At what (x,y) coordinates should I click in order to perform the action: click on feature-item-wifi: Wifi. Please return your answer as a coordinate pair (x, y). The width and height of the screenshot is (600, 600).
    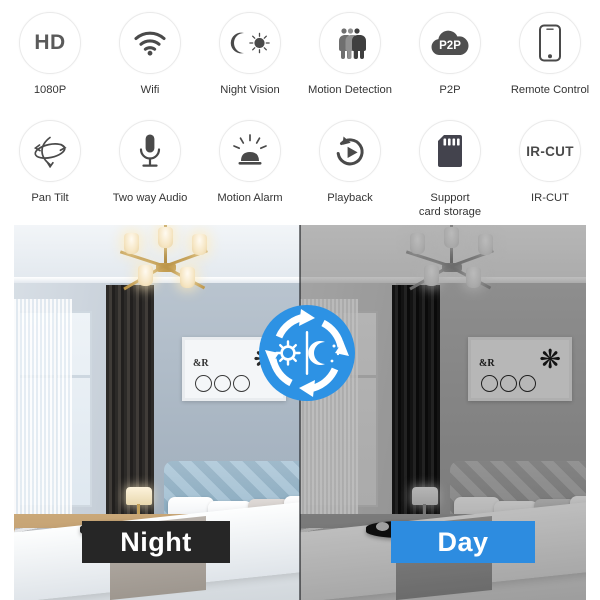
    Looking at the image, I should click on (150, 62).